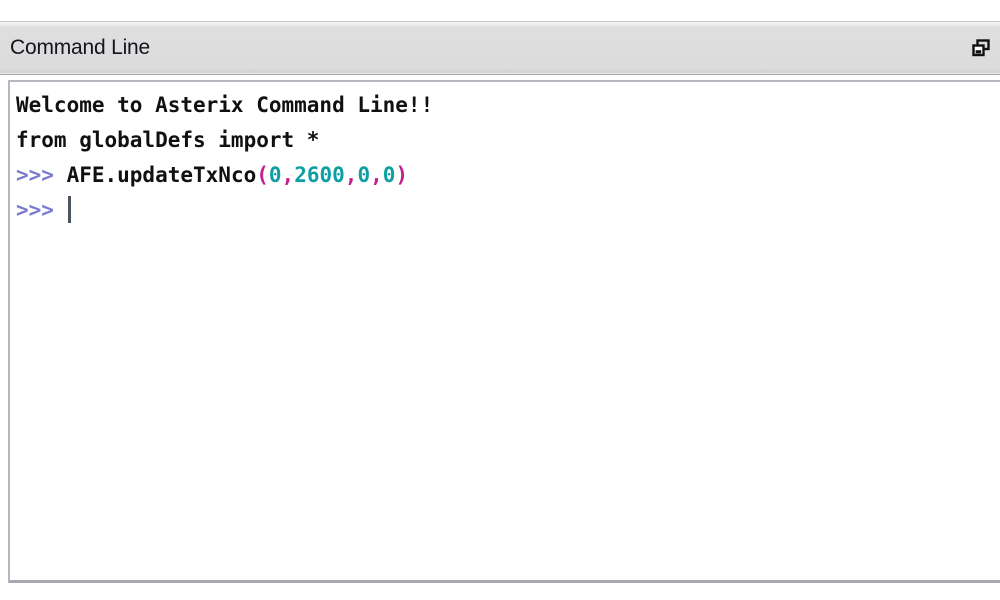  I want to click on restore-window-icon, so click(981, 48).